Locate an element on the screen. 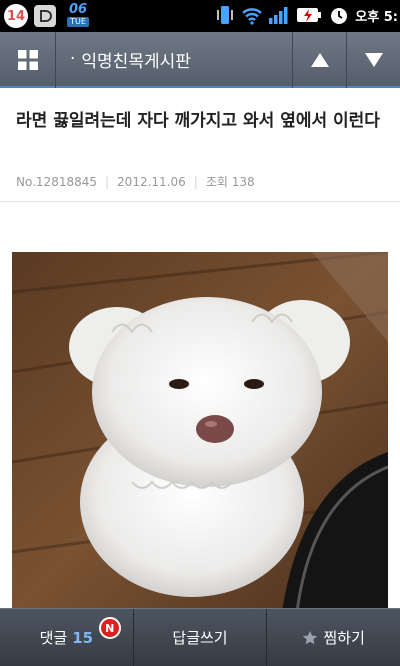  battery-charging-icon is located at coordinates (309, 15).